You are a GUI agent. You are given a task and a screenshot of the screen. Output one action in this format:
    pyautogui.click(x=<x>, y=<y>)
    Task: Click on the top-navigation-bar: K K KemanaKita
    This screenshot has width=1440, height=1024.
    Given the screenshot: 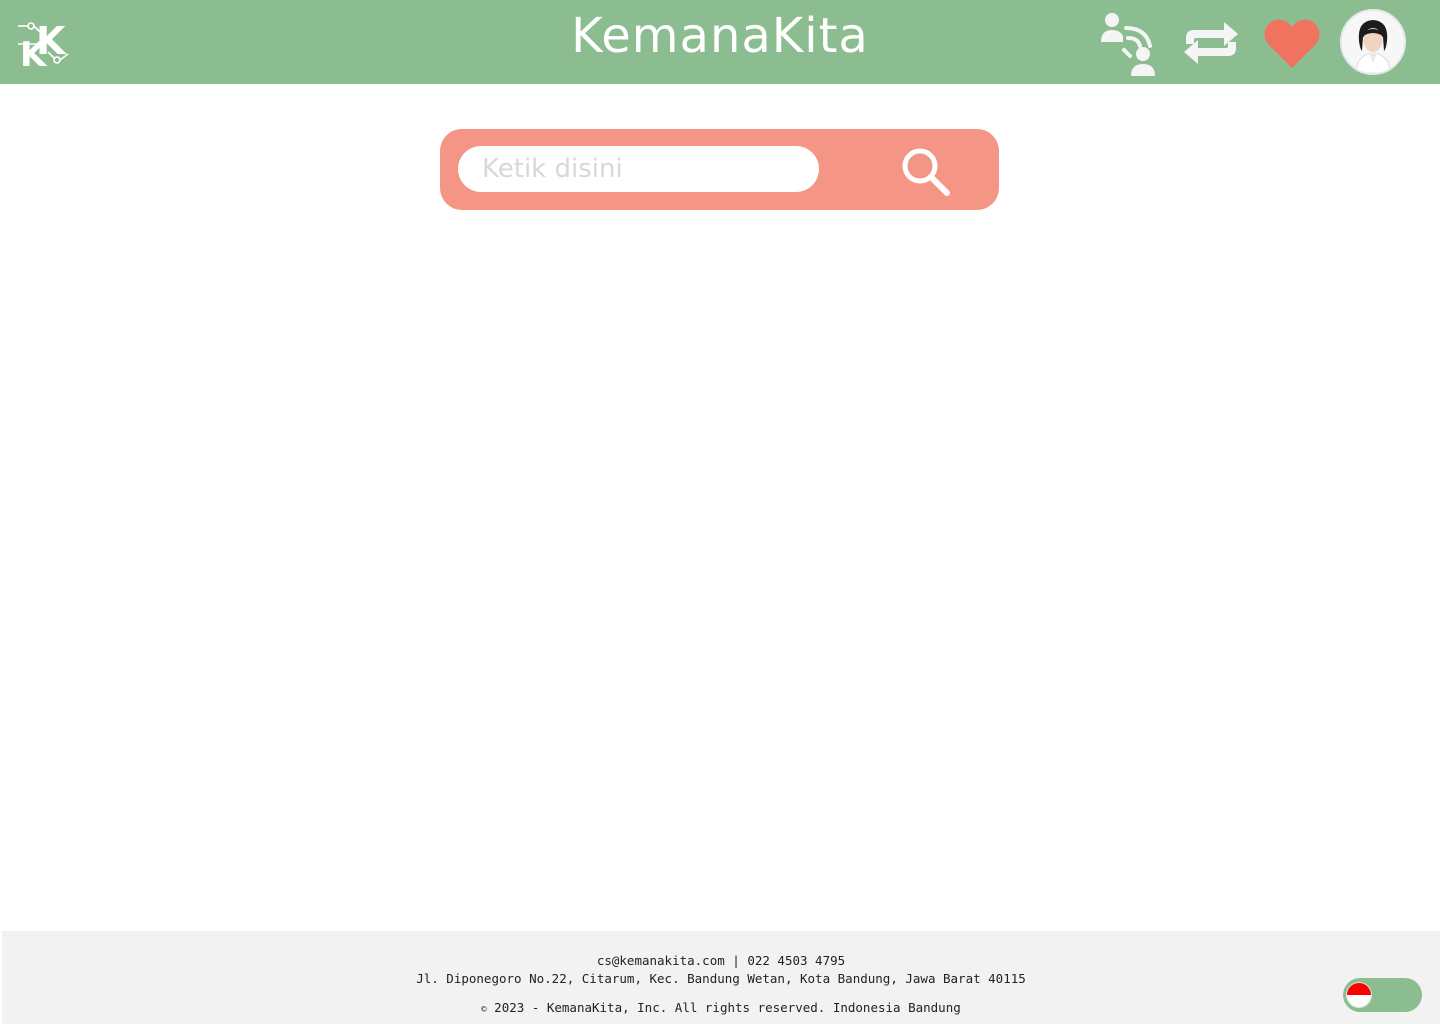 What is the action you would take?
    pyautogui.click(x=720, y=42)
    